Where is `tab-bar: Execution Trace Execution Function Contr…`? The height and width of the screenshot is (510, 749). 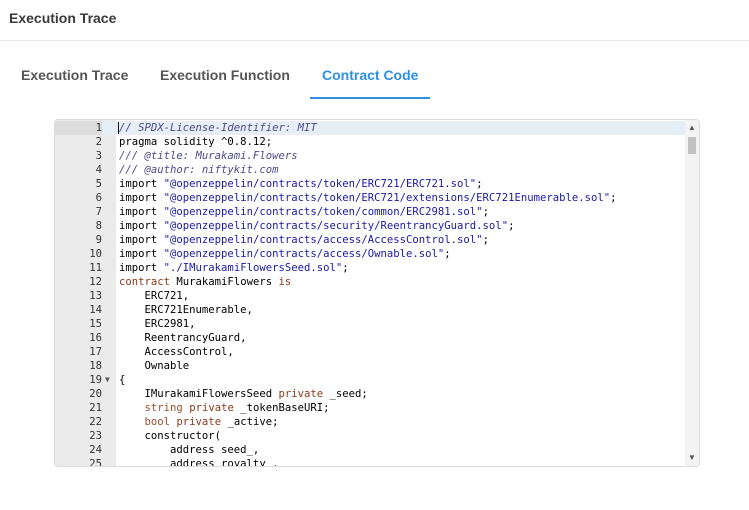 tab-bar: Execution Trace Execution Function Contr… is located at coordinates (374, 78).